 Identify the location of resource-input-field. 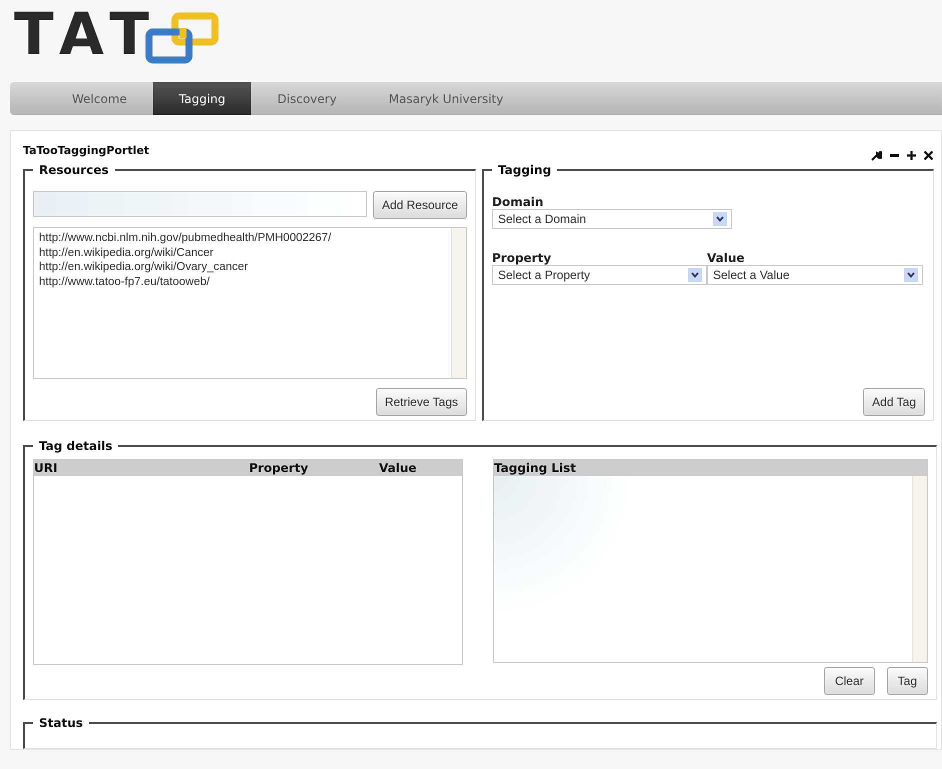
(200, 204).